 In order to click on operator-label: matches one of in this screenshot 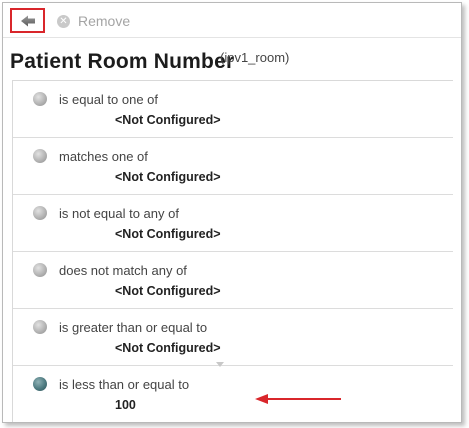, I will do `click(103, 156)`.